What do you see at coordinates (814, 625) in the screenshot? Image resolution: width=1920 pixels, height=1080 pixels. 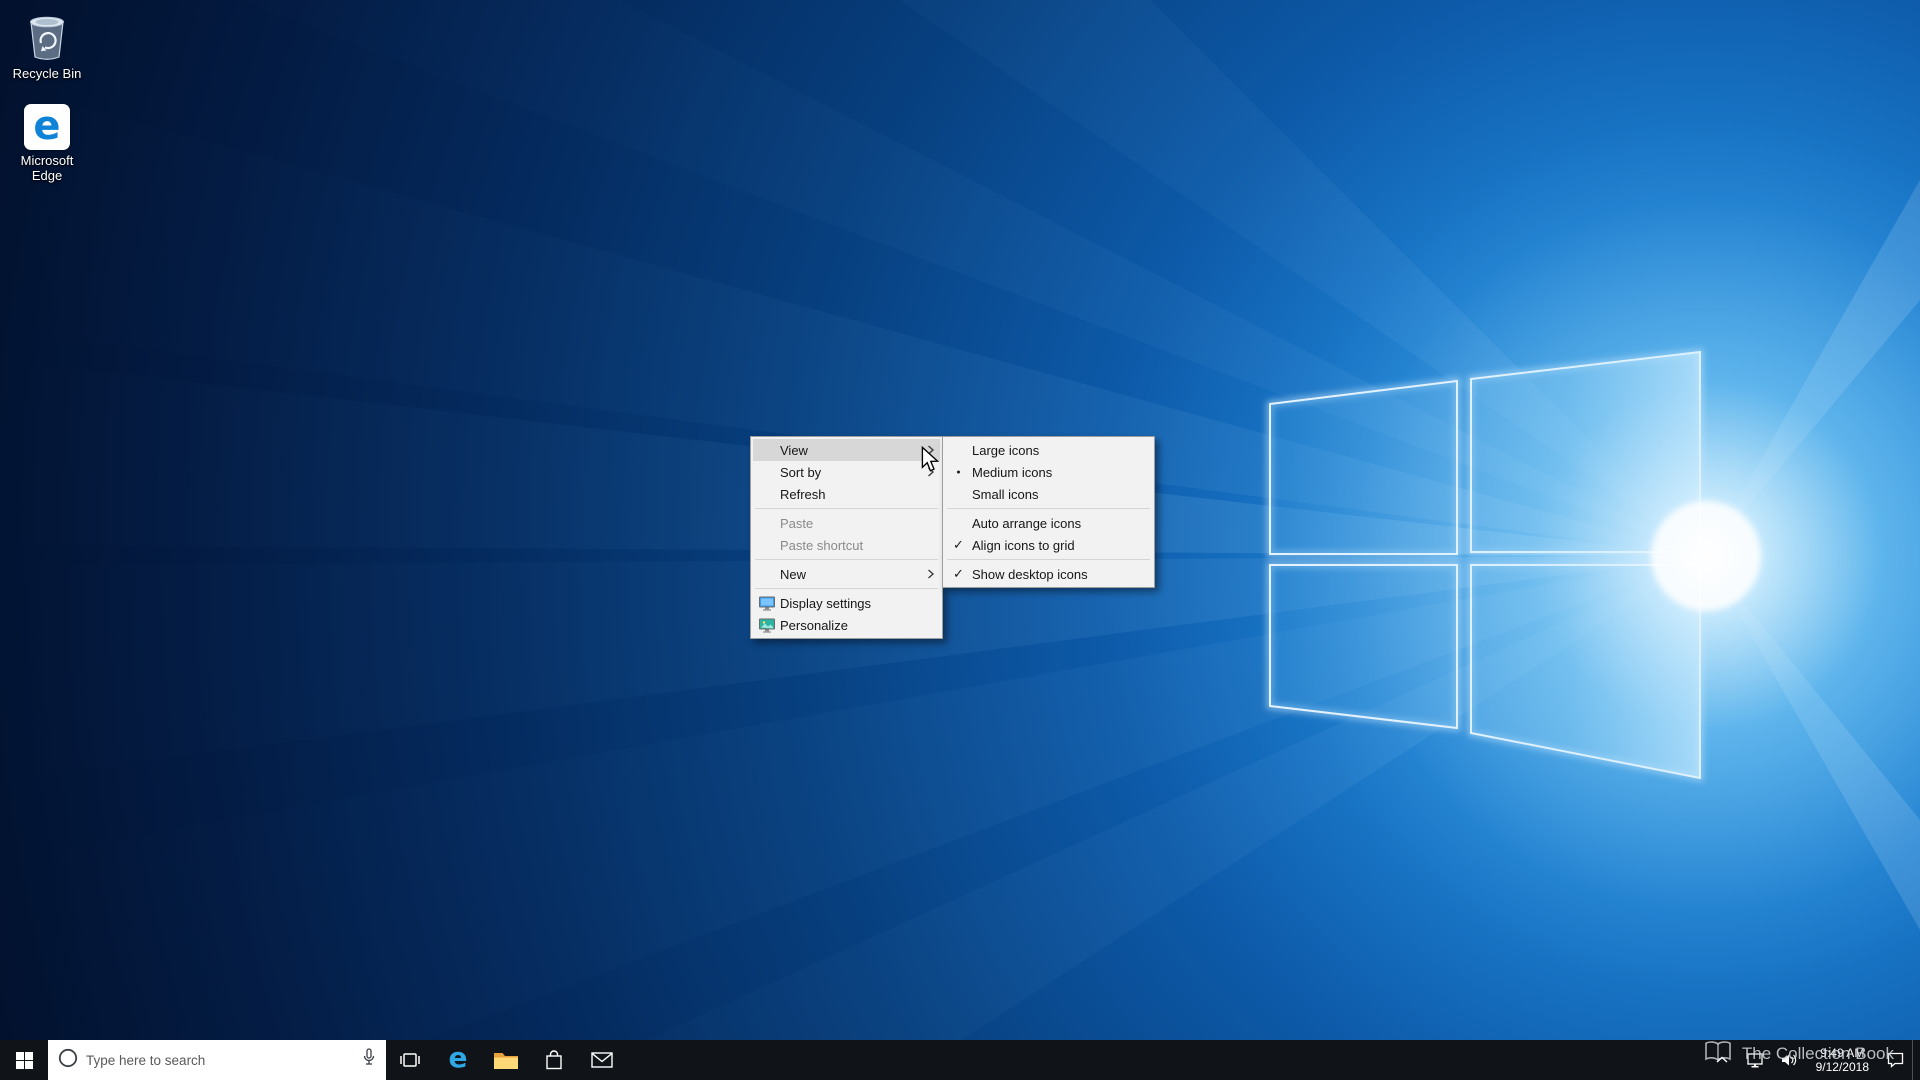 I see `menu-item-label: Personalize` at bounding box center [814, 625].